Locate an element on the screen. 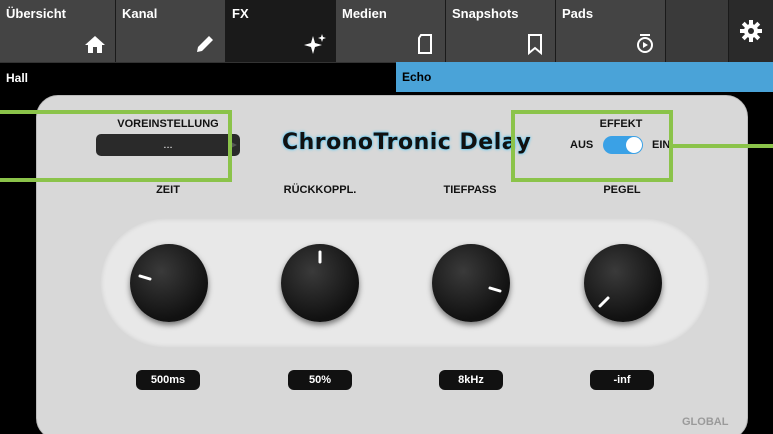  sd-card-icon is located at coordinates (425, 44).